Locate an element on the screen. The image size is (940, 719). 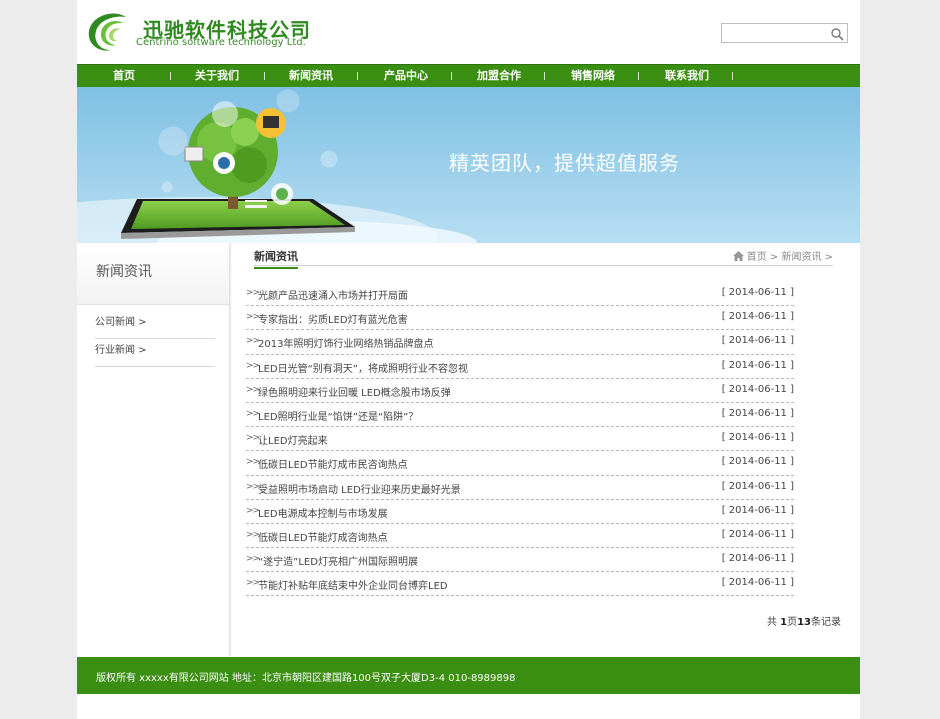
breadcrumb: 首页 > 新闻资讯 > is located at coordinates (782, 255).